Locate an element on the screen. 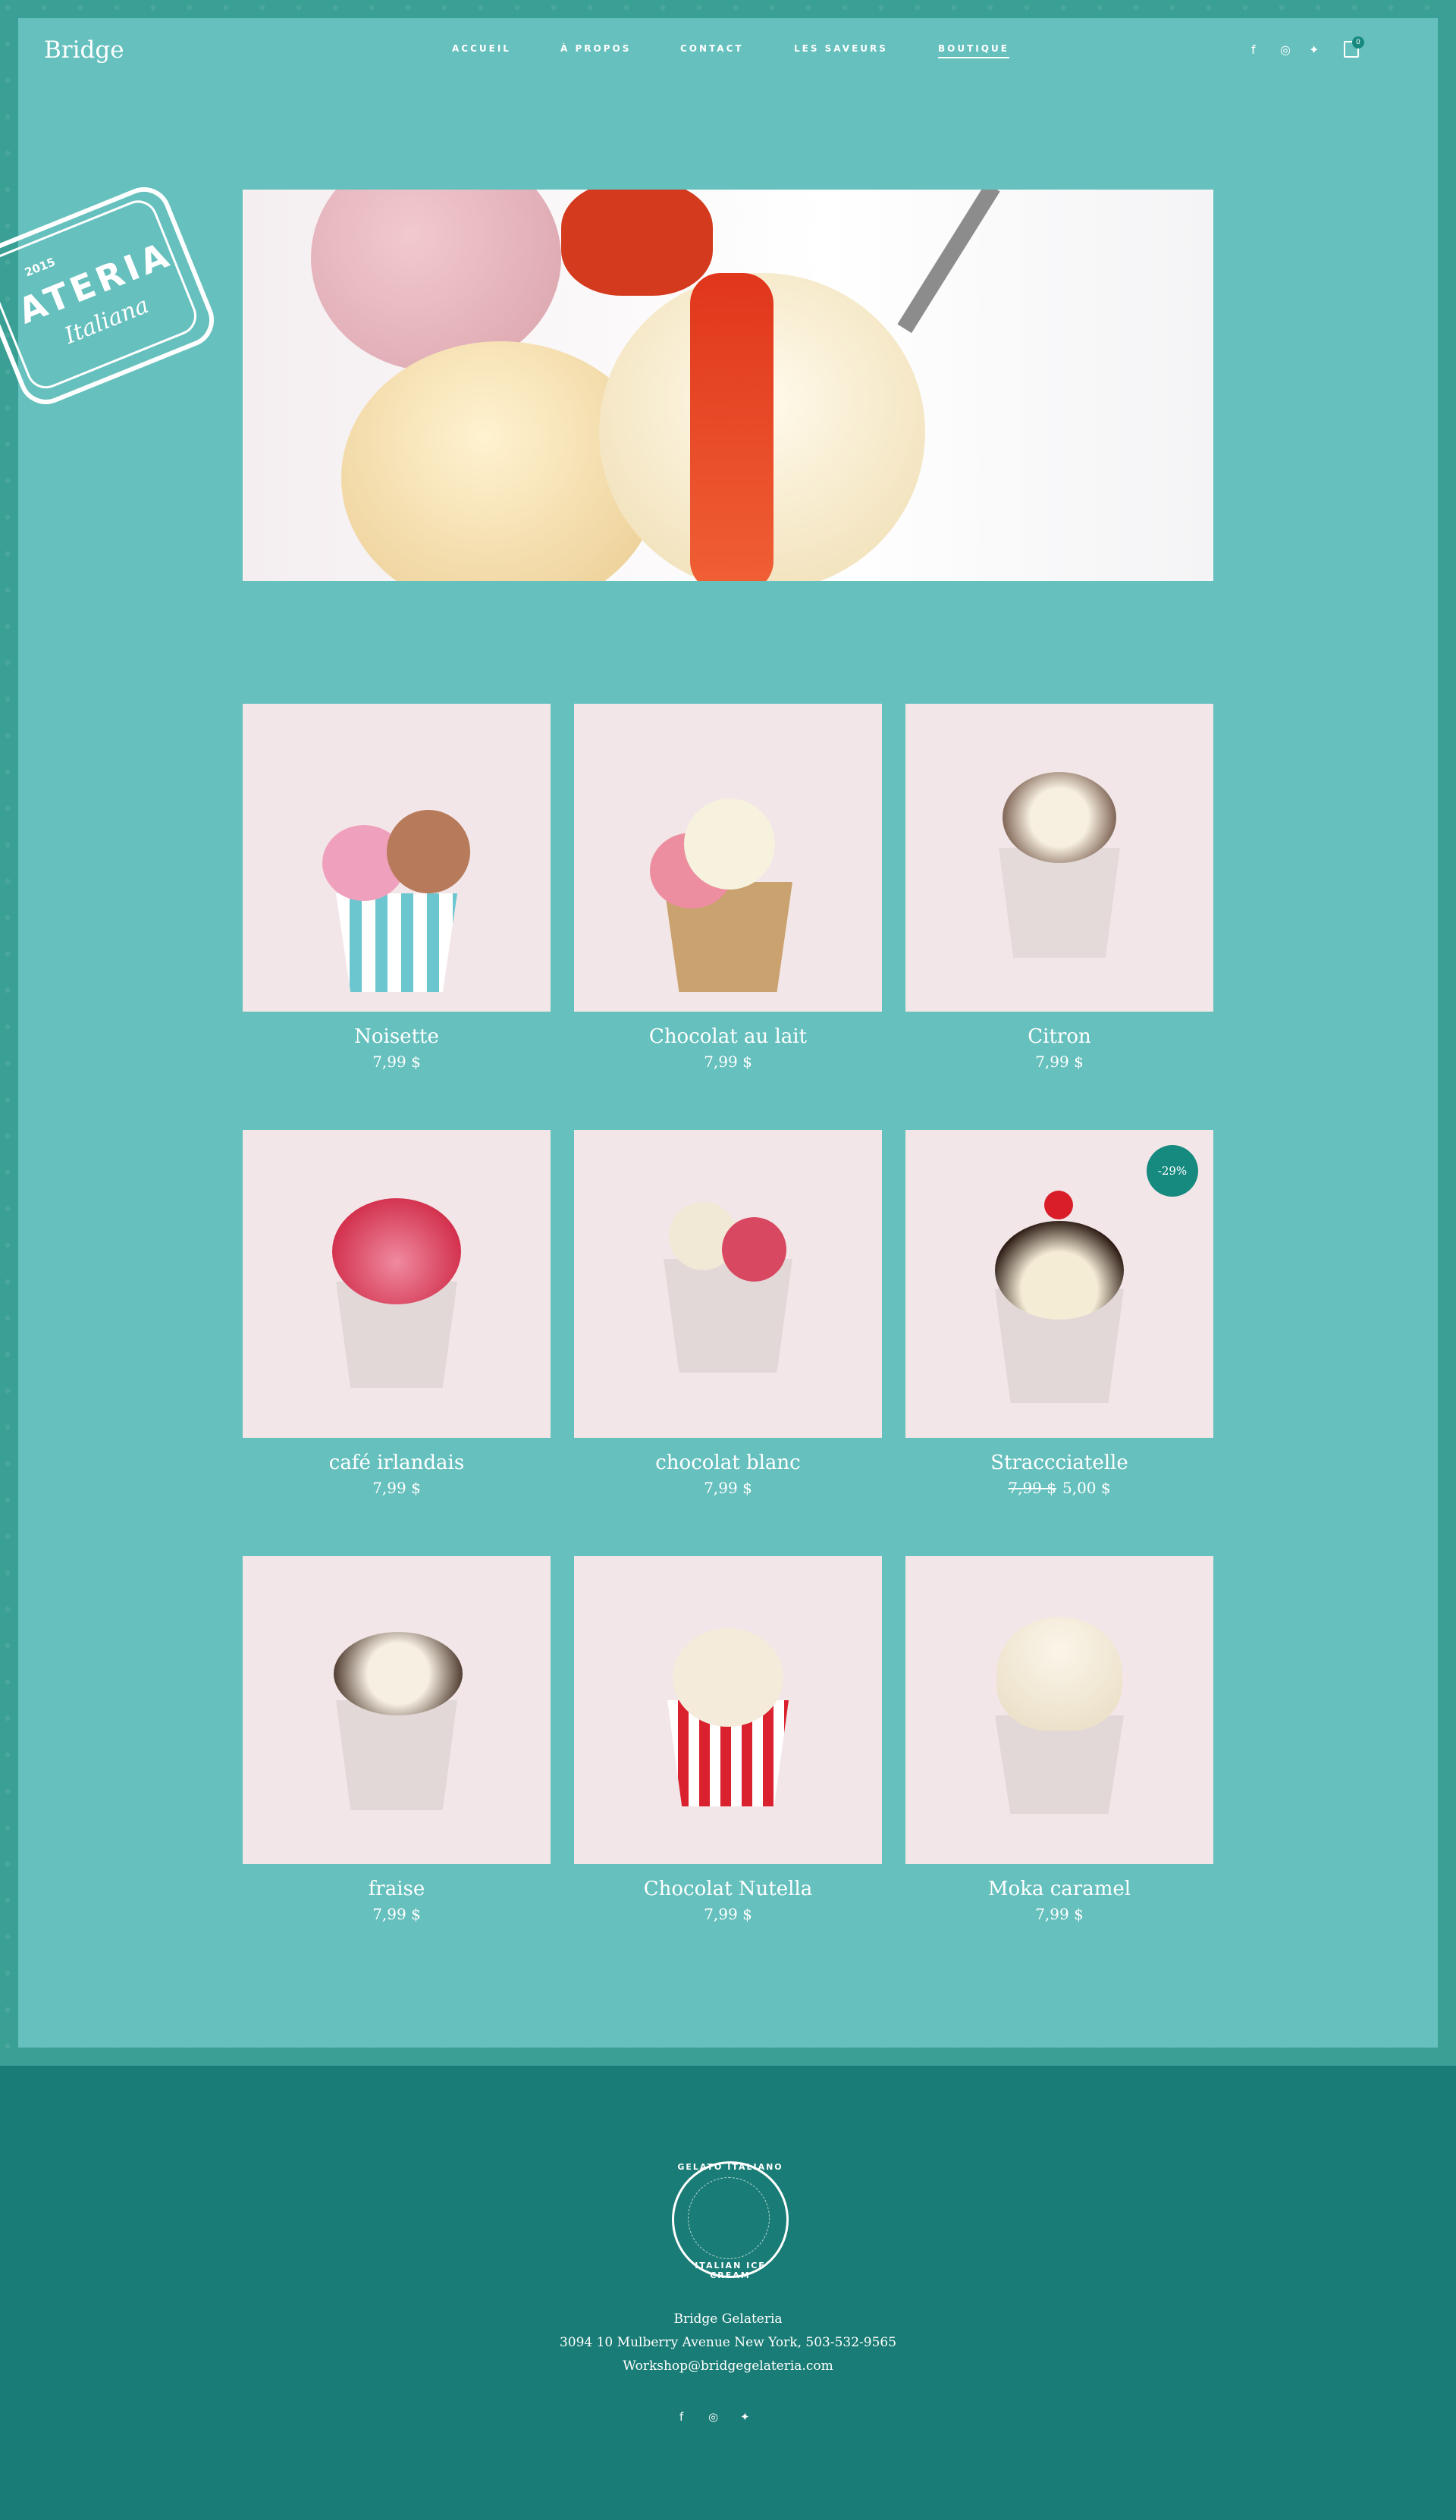 The image size is (1456, 2520). cherry is located at coordinates (1058, 1205).